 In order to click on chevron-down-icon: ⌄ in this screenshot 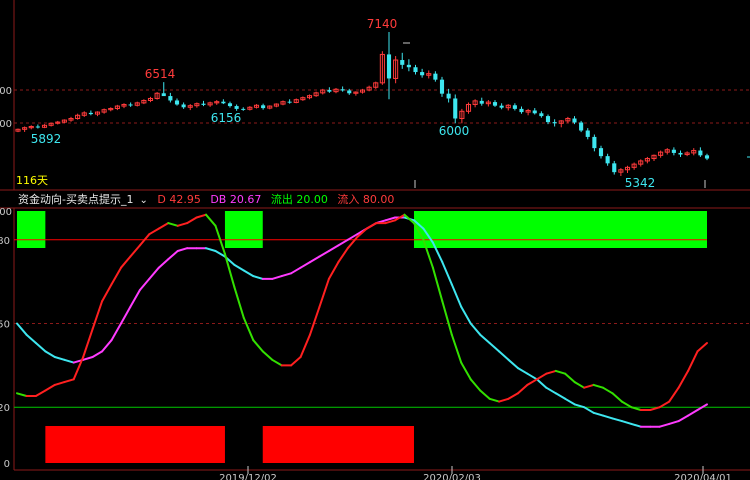, I will do `click(143, 200)`.